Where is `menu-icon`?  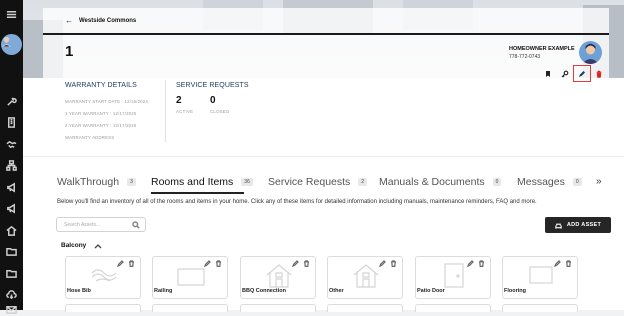
menu-icon is located at coordinates (11, 14).